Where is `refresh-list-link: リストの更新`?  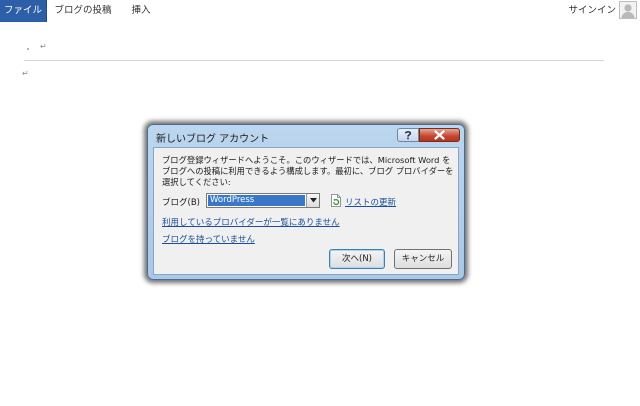 refresh-list-link: リストの更新 is located at coordinates (370, 202).